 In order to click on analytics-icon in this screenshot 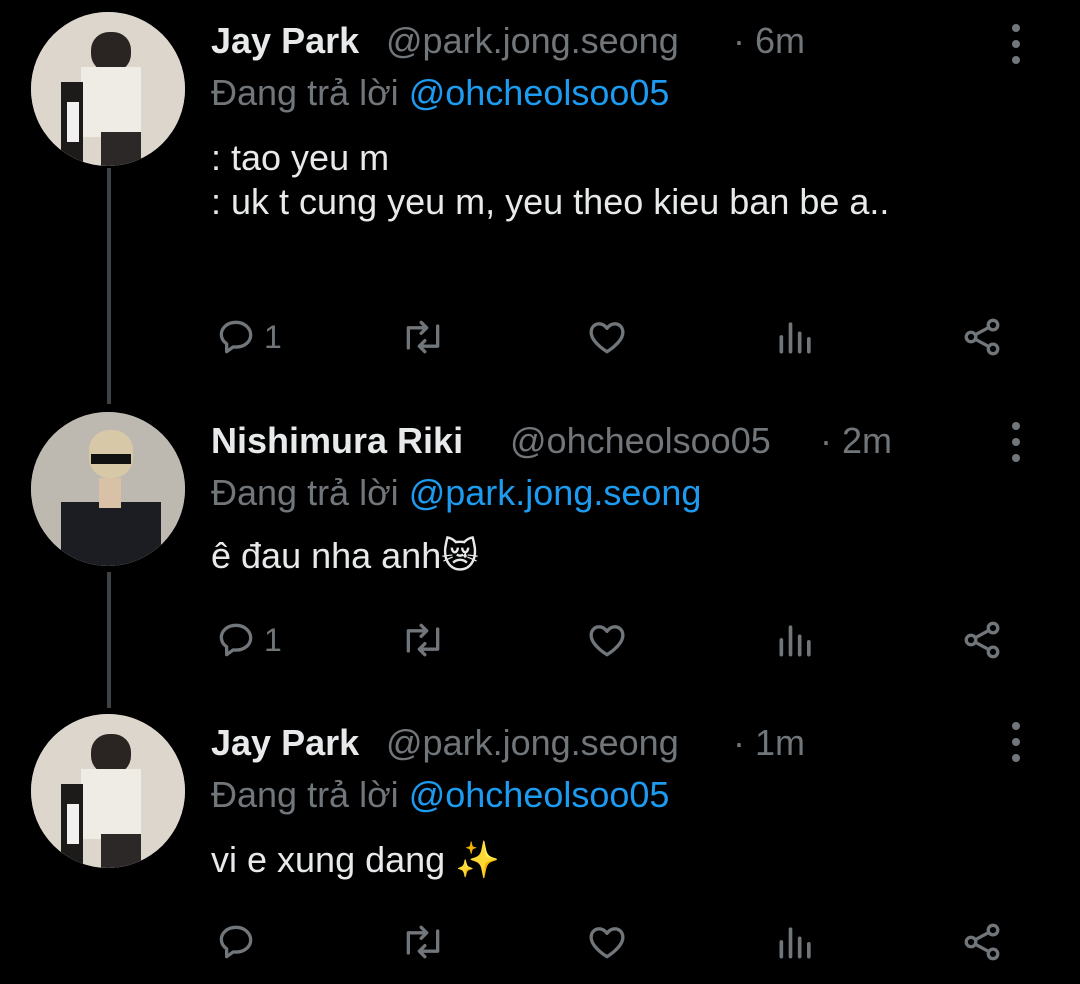, I will do `click(795, 943)`.